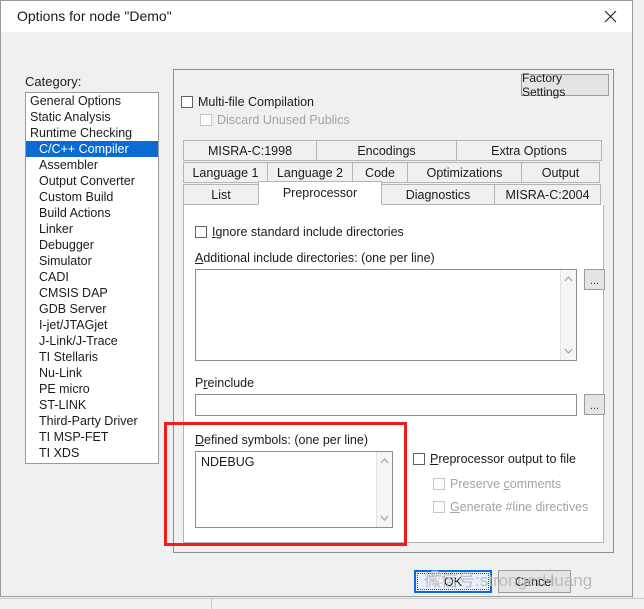  What do you see at coordinates (92, 213) in the screenshot?
I see `category-item: Build Actions` at bounding box center [92, 213].